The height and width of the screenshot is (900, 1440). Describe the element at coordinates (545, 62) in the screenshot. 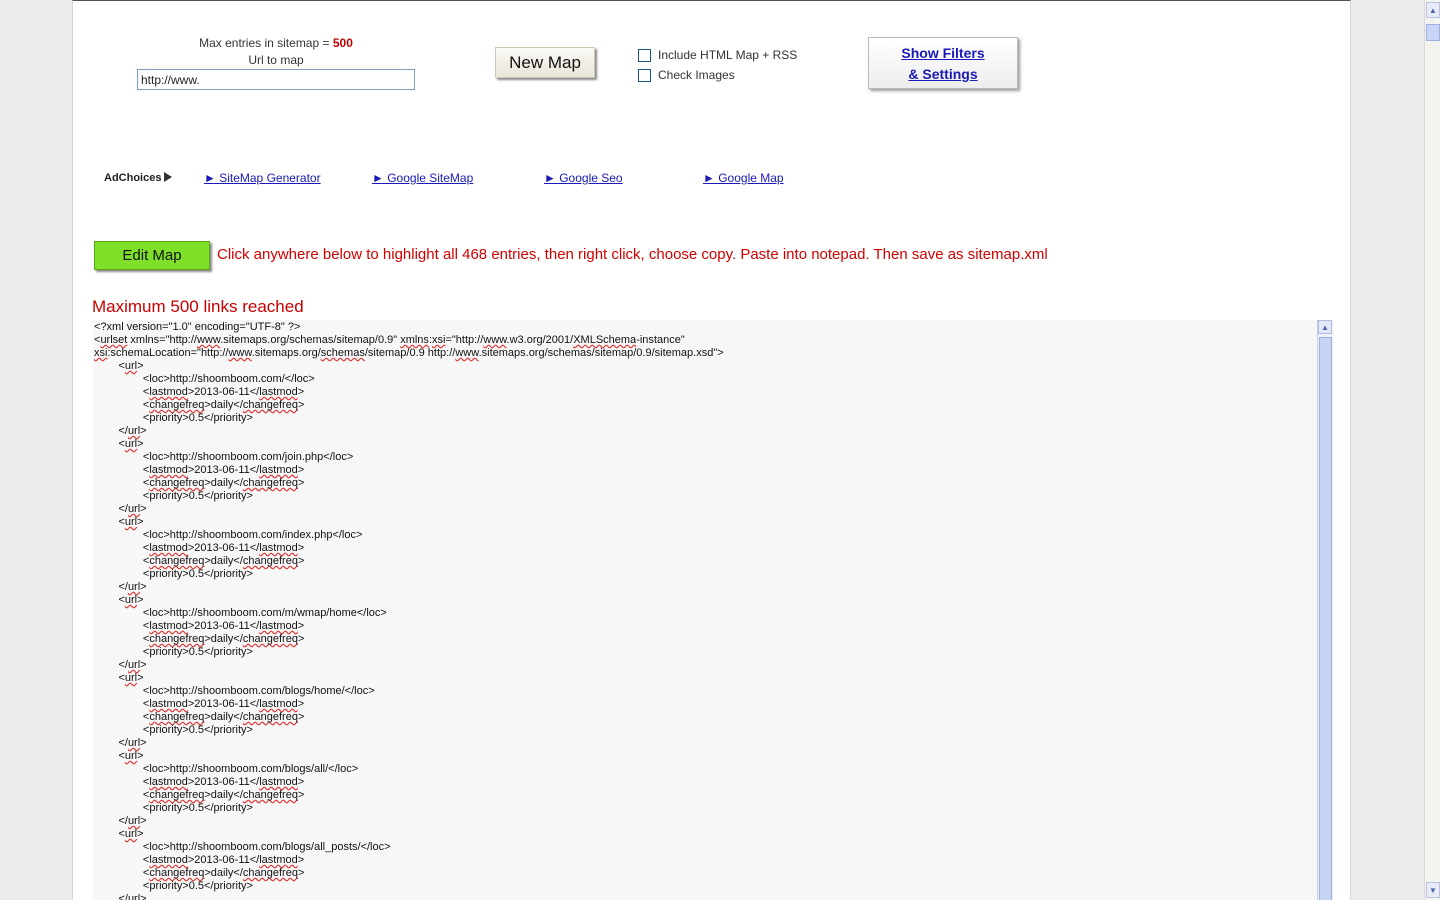

I see `new-map-button: New Map` at that location.